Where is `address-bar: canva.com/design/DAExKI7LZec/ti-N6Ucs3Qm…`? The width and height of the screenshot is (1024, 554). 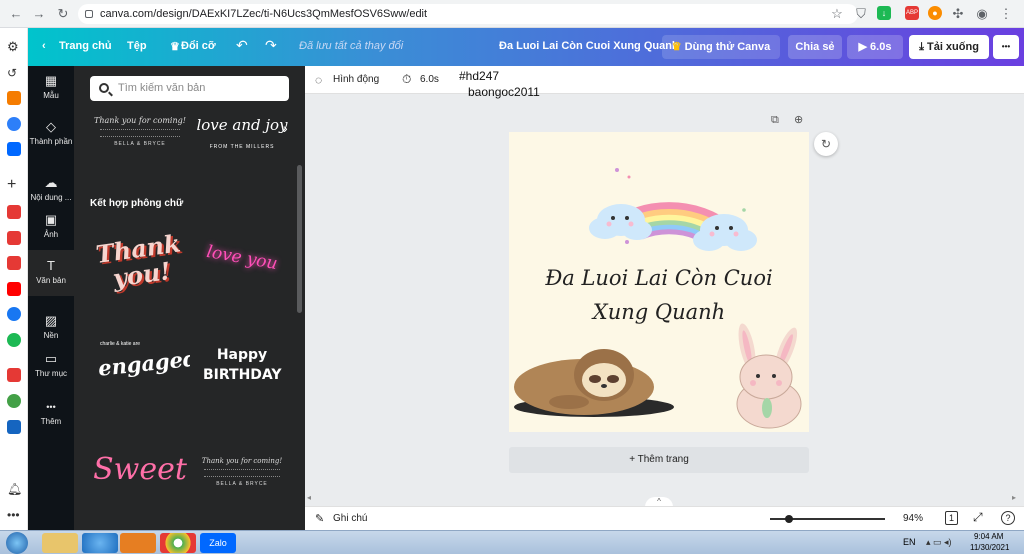 address-bar: canva.com/design/DAExKI7LZec/ti-N6Ucs3Qm… is located at coordinates (468, 14).